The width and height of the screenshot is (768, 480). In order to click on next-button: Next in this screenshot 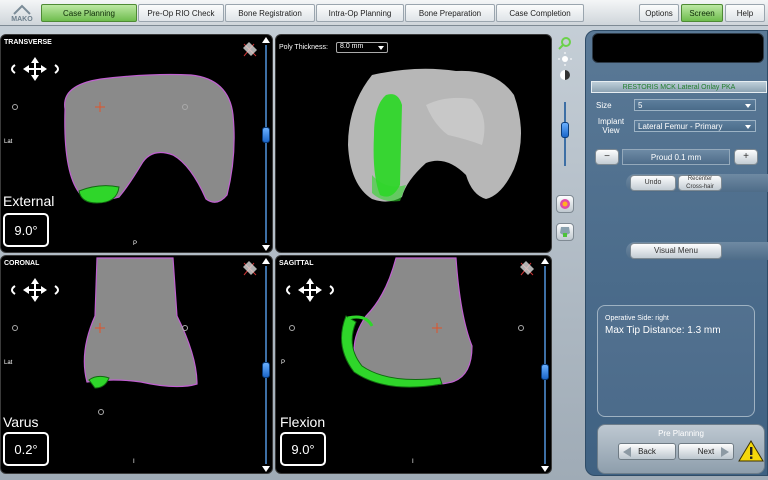, I will do `click(706, 451)`.